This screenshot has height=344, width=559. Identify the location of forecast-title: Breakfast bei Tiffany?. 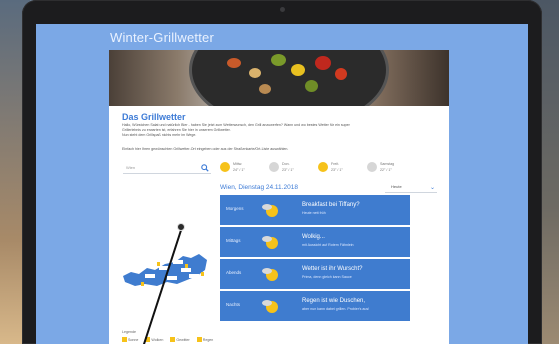
(331, 205).